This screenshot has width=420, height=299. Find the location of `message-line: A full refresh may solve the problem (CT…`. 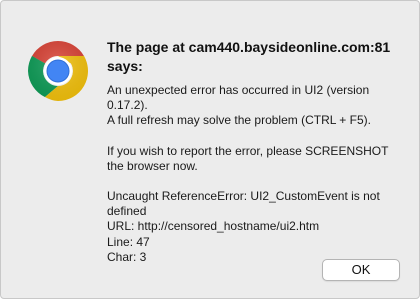

message-line: A full refresh may solve the problem (CT… is located at coordinates (239, 120).